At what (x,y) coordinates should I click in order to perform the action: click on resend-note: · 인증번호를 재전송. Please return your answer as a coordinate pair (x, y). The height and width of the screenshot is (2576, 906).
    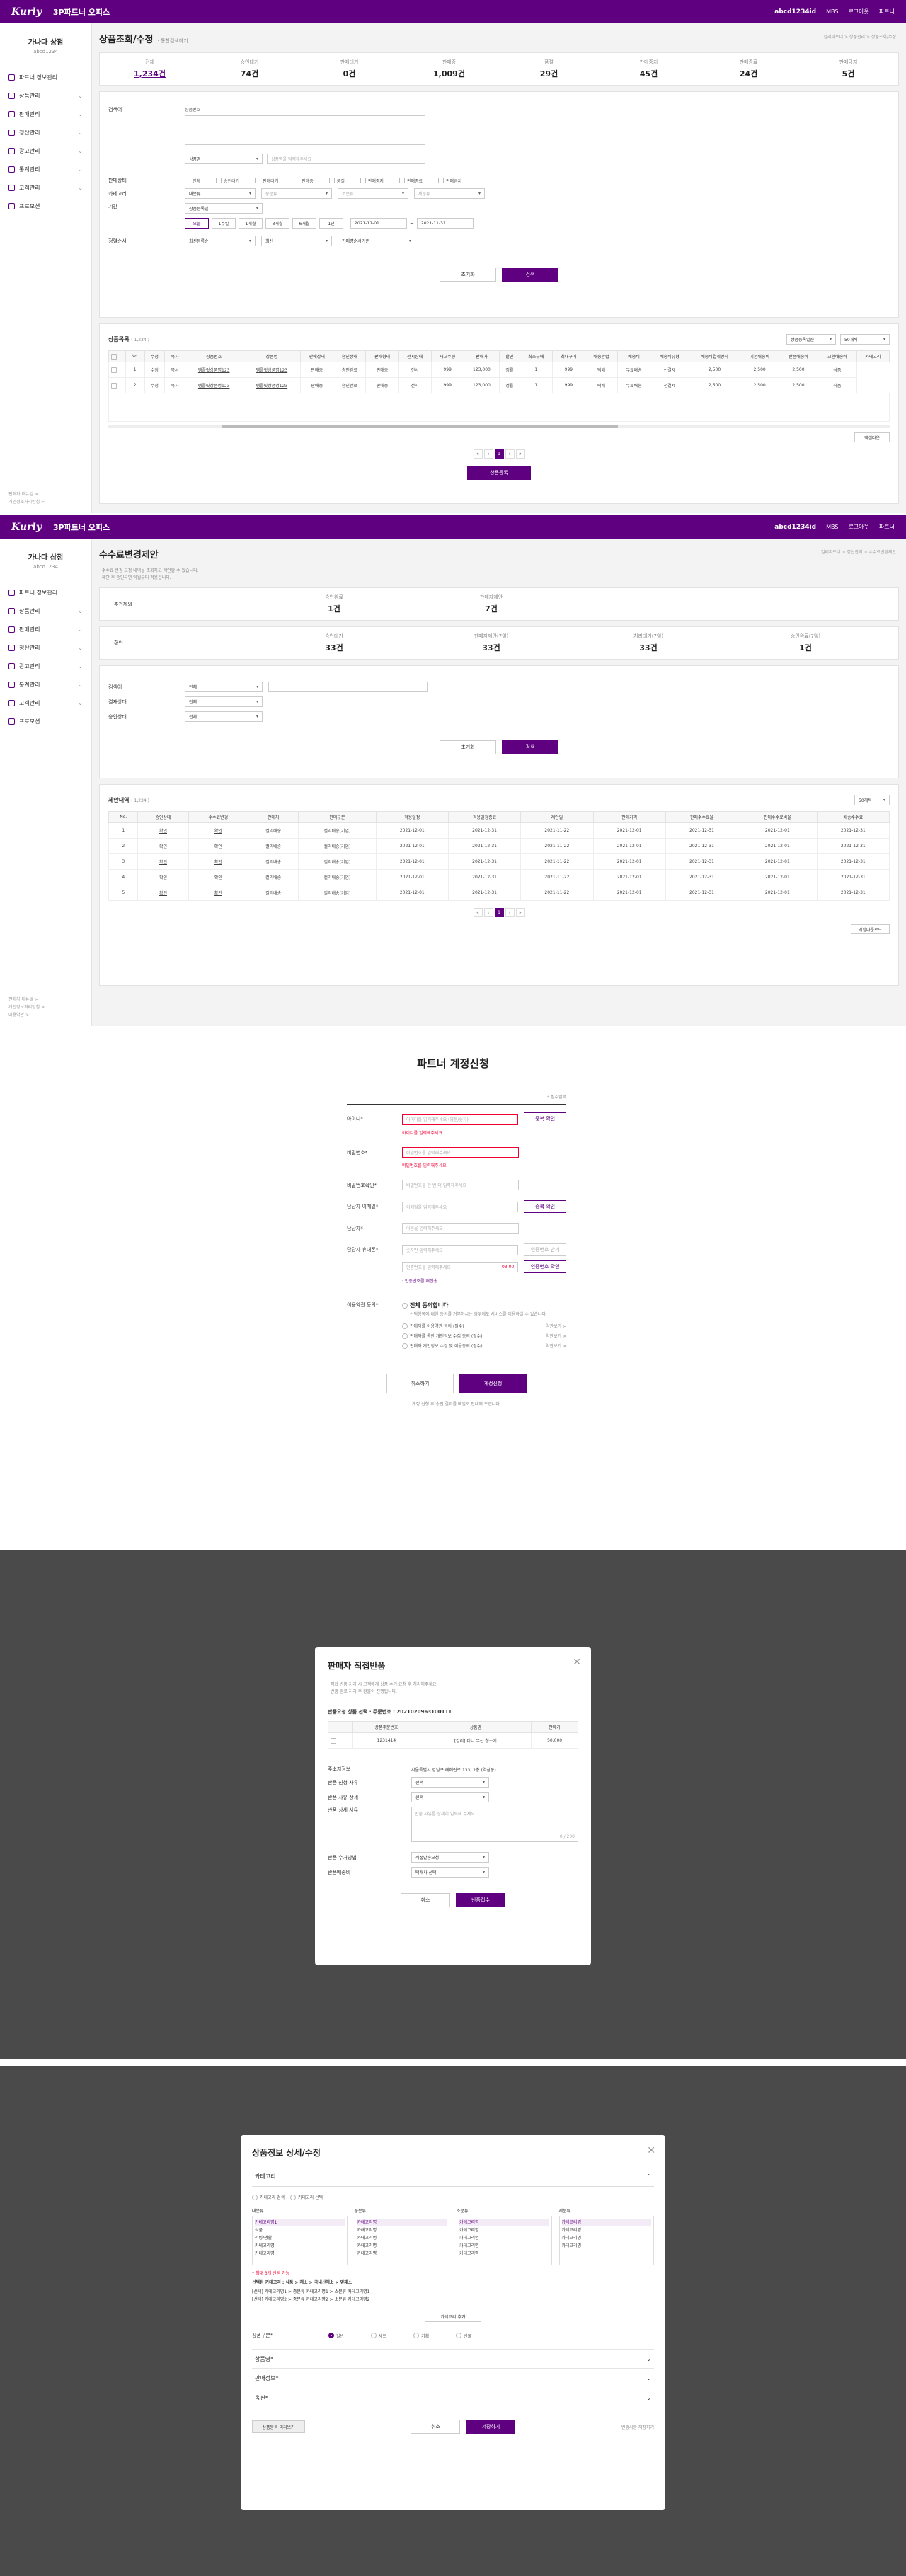
    Looking at the image, I should click on (484, 1280).